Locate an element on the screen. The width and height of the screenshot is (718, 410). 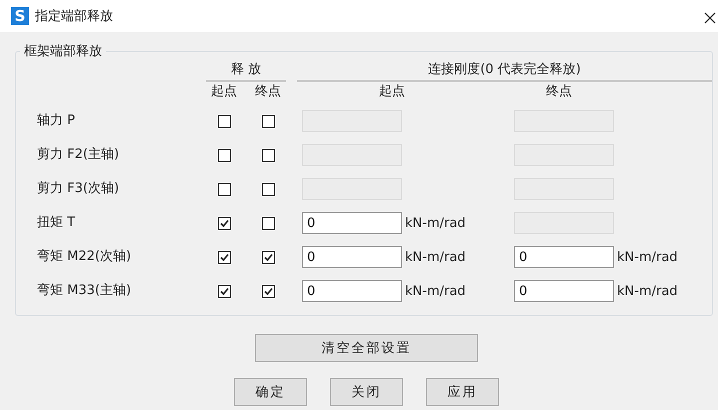
row-label: 弯矩 M22(次轴) is located at coordinates (84, 257).